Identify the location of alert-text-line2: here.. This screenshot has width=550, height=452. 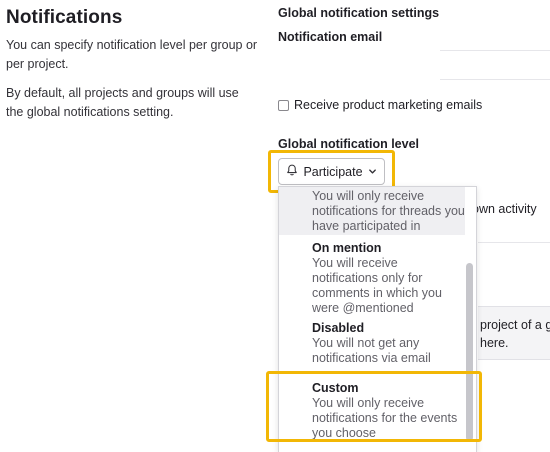
(494, 343).